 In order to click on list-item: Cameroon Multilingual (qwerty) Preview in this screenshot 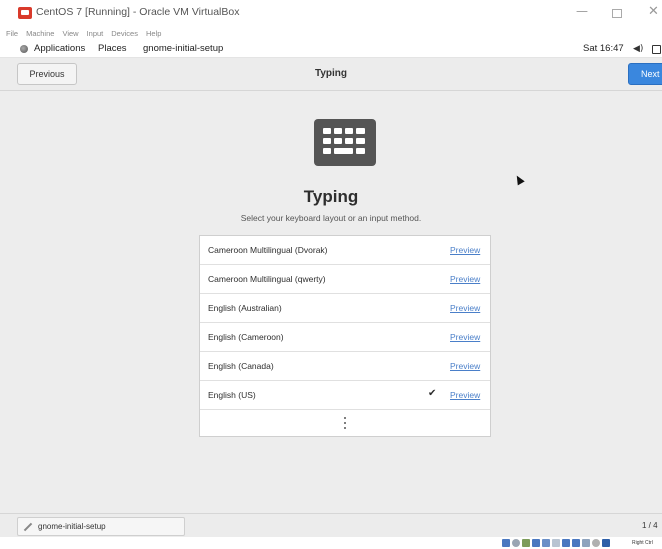, I will do `click(345, 279)`.